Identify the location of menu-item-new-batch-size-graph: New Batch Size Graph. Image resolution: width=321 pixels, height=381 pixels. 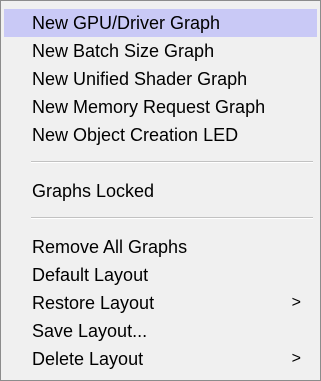
(160, 51).